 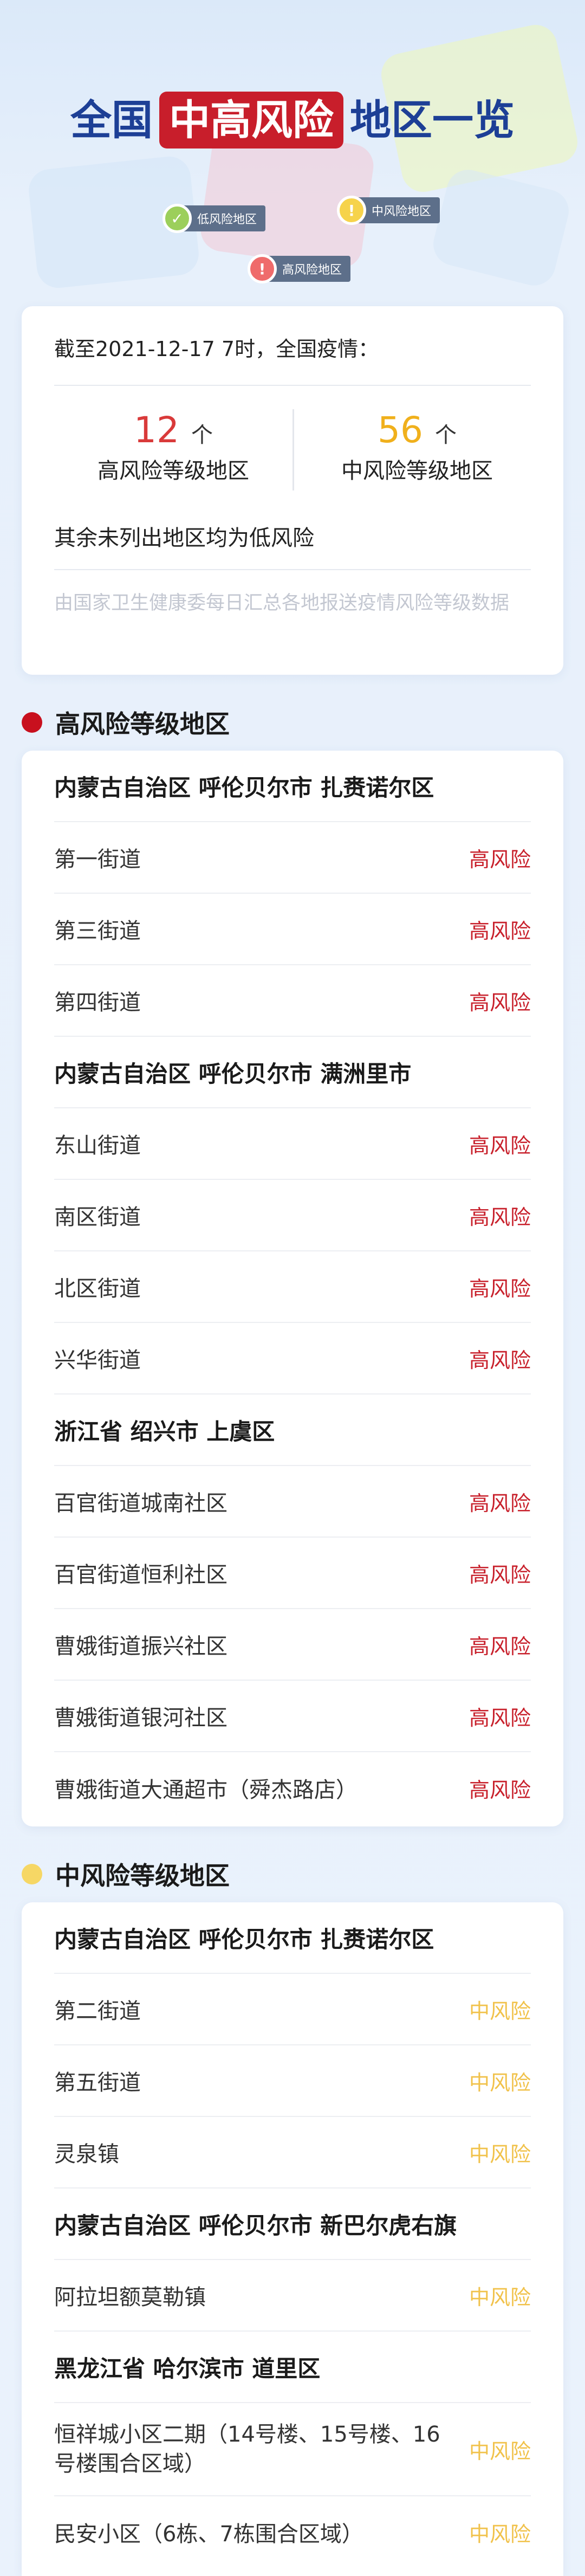 What do you see at coordinates (292, 1716) in the screenshot?
I see `list-item: 曹娥街道银河社区 高风险` at bounding box center [292, 1716].